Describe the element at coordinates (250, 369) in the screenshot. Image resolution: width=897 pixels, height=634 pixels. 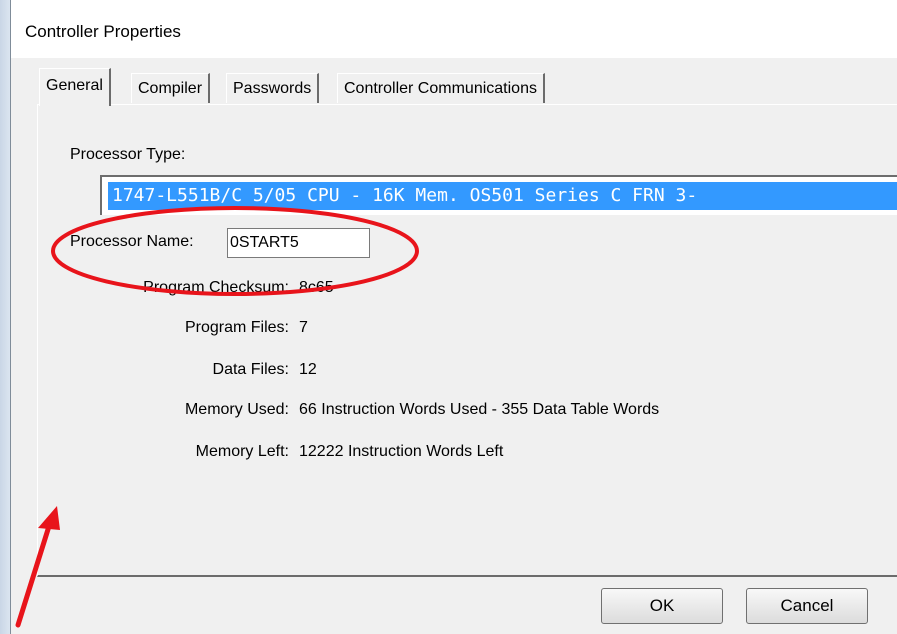
I see `data-files-label: Data Files:` at that location.